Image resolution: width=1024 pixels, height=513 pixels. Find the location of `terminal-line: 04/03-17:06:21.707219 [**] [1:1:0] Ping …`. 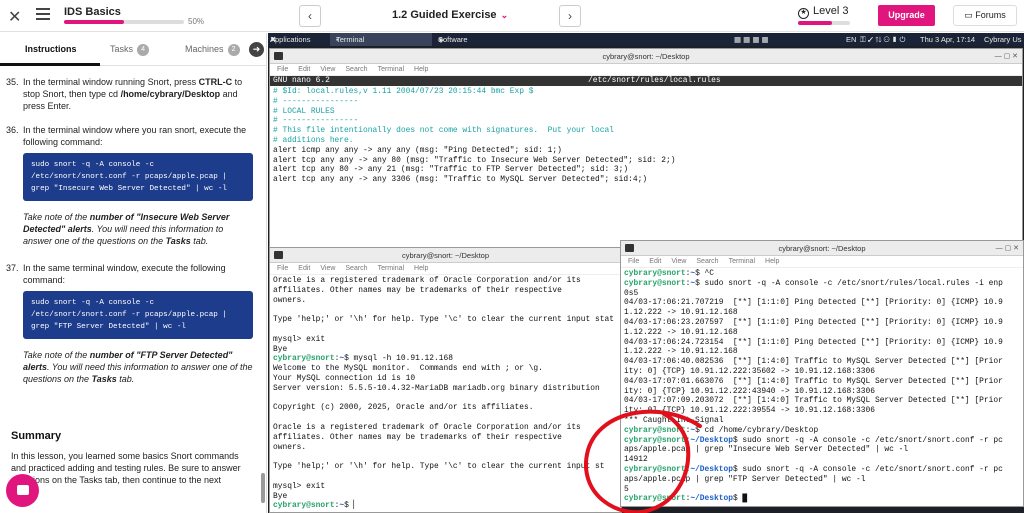

terminal-line: 04/03-17:06:21.707219 [**] [1:1:0] Ping … is located at coordinates (822, 303).